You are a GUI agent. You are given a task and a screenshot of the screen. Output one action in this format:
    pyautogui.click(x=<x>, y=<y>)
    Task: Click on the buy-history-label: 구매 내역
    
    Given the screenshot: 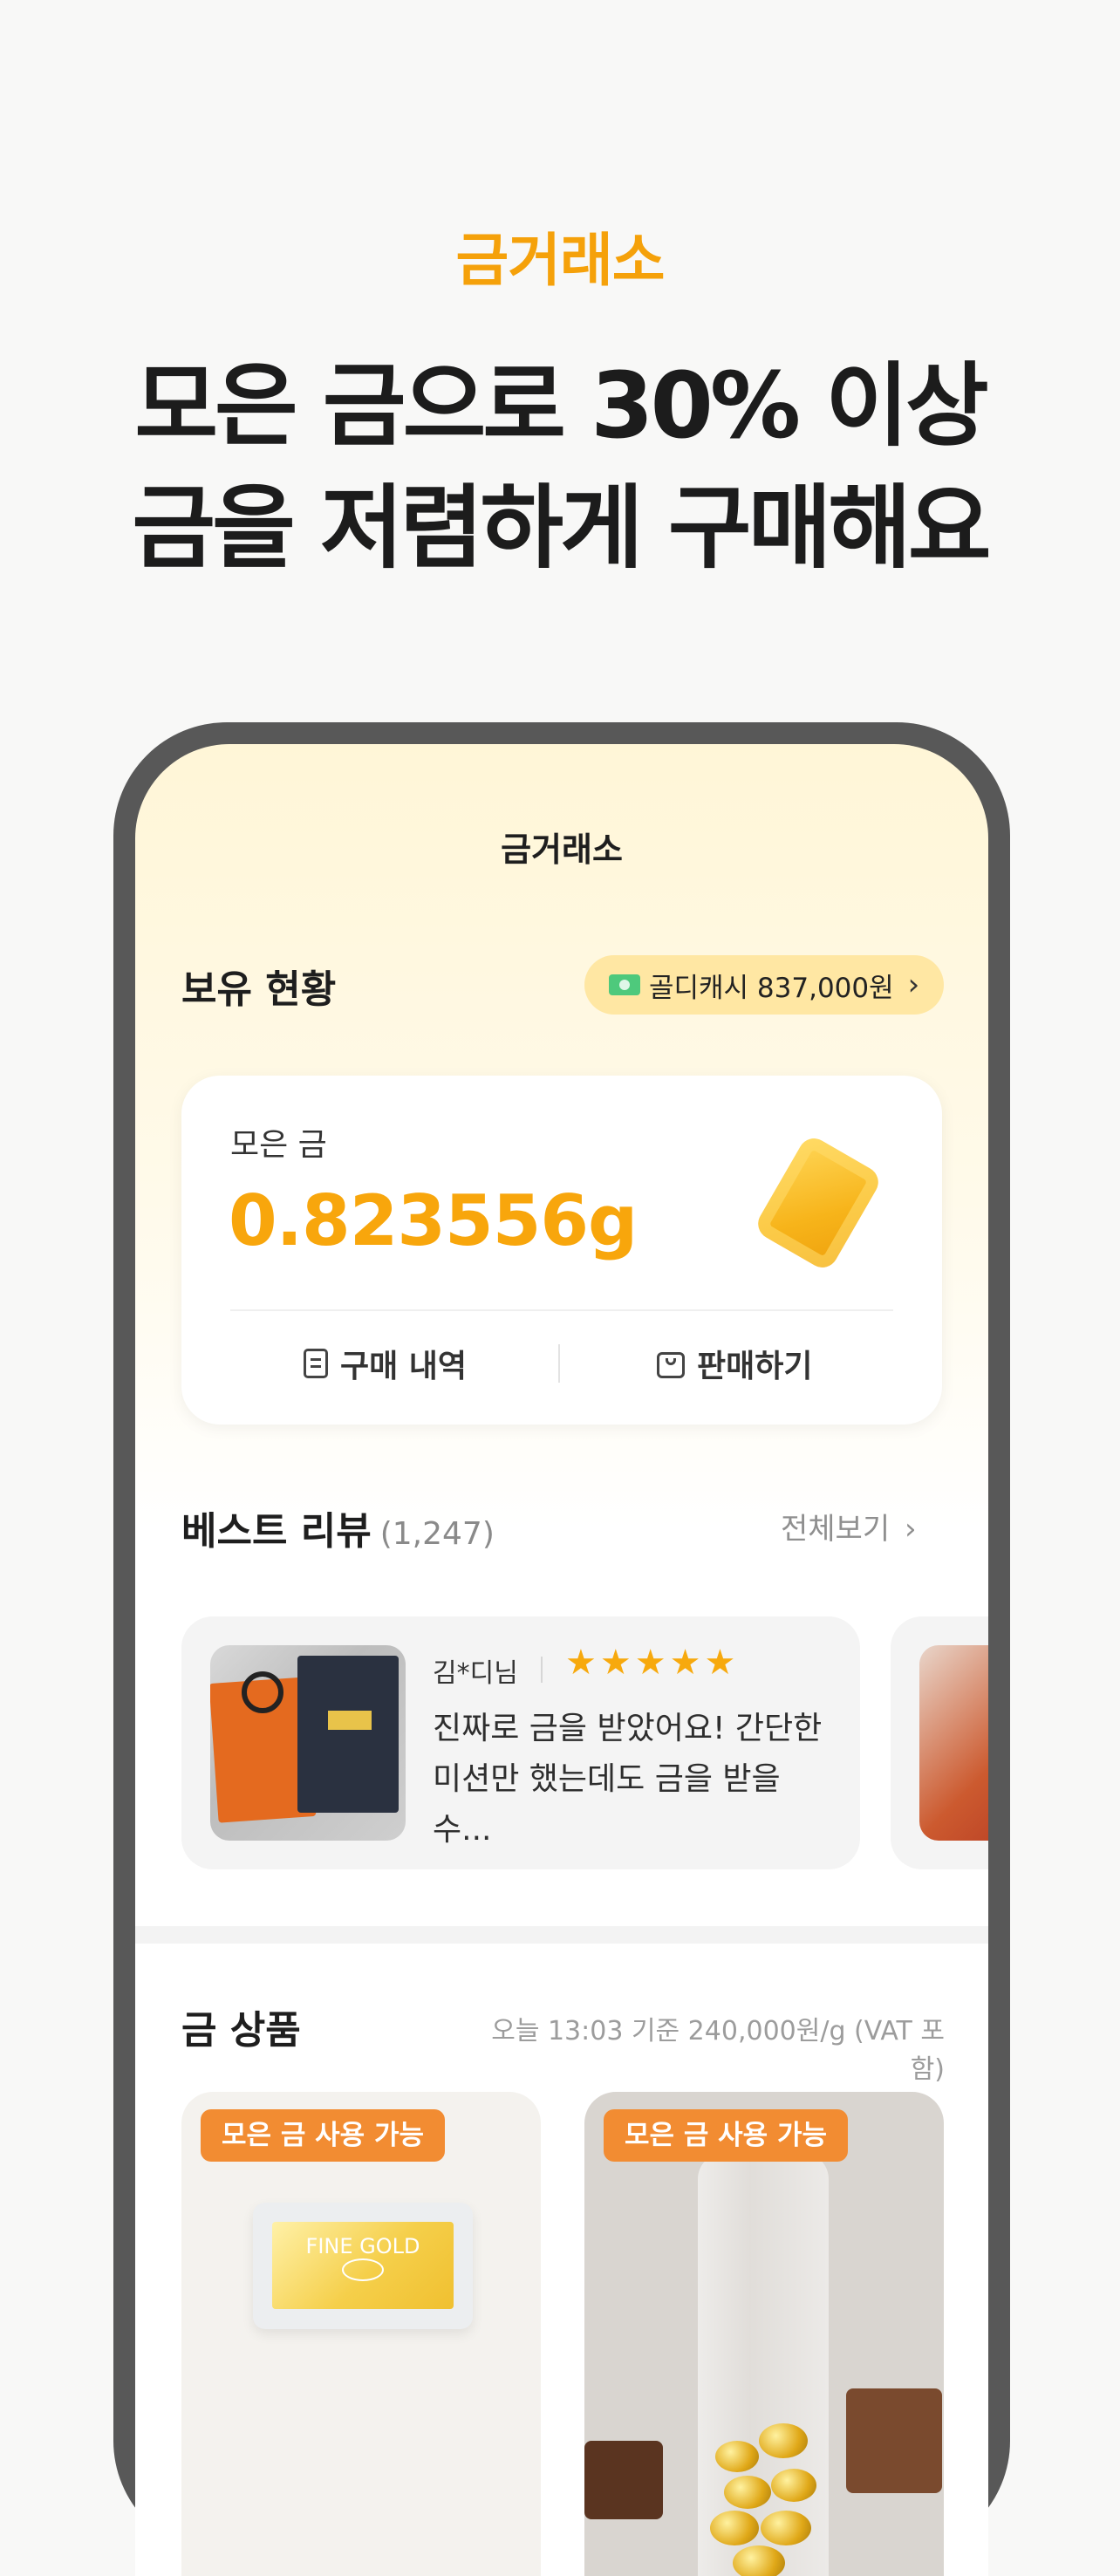 What is the action you would take?
    pyautogui.click(x=404, y=1366)
    